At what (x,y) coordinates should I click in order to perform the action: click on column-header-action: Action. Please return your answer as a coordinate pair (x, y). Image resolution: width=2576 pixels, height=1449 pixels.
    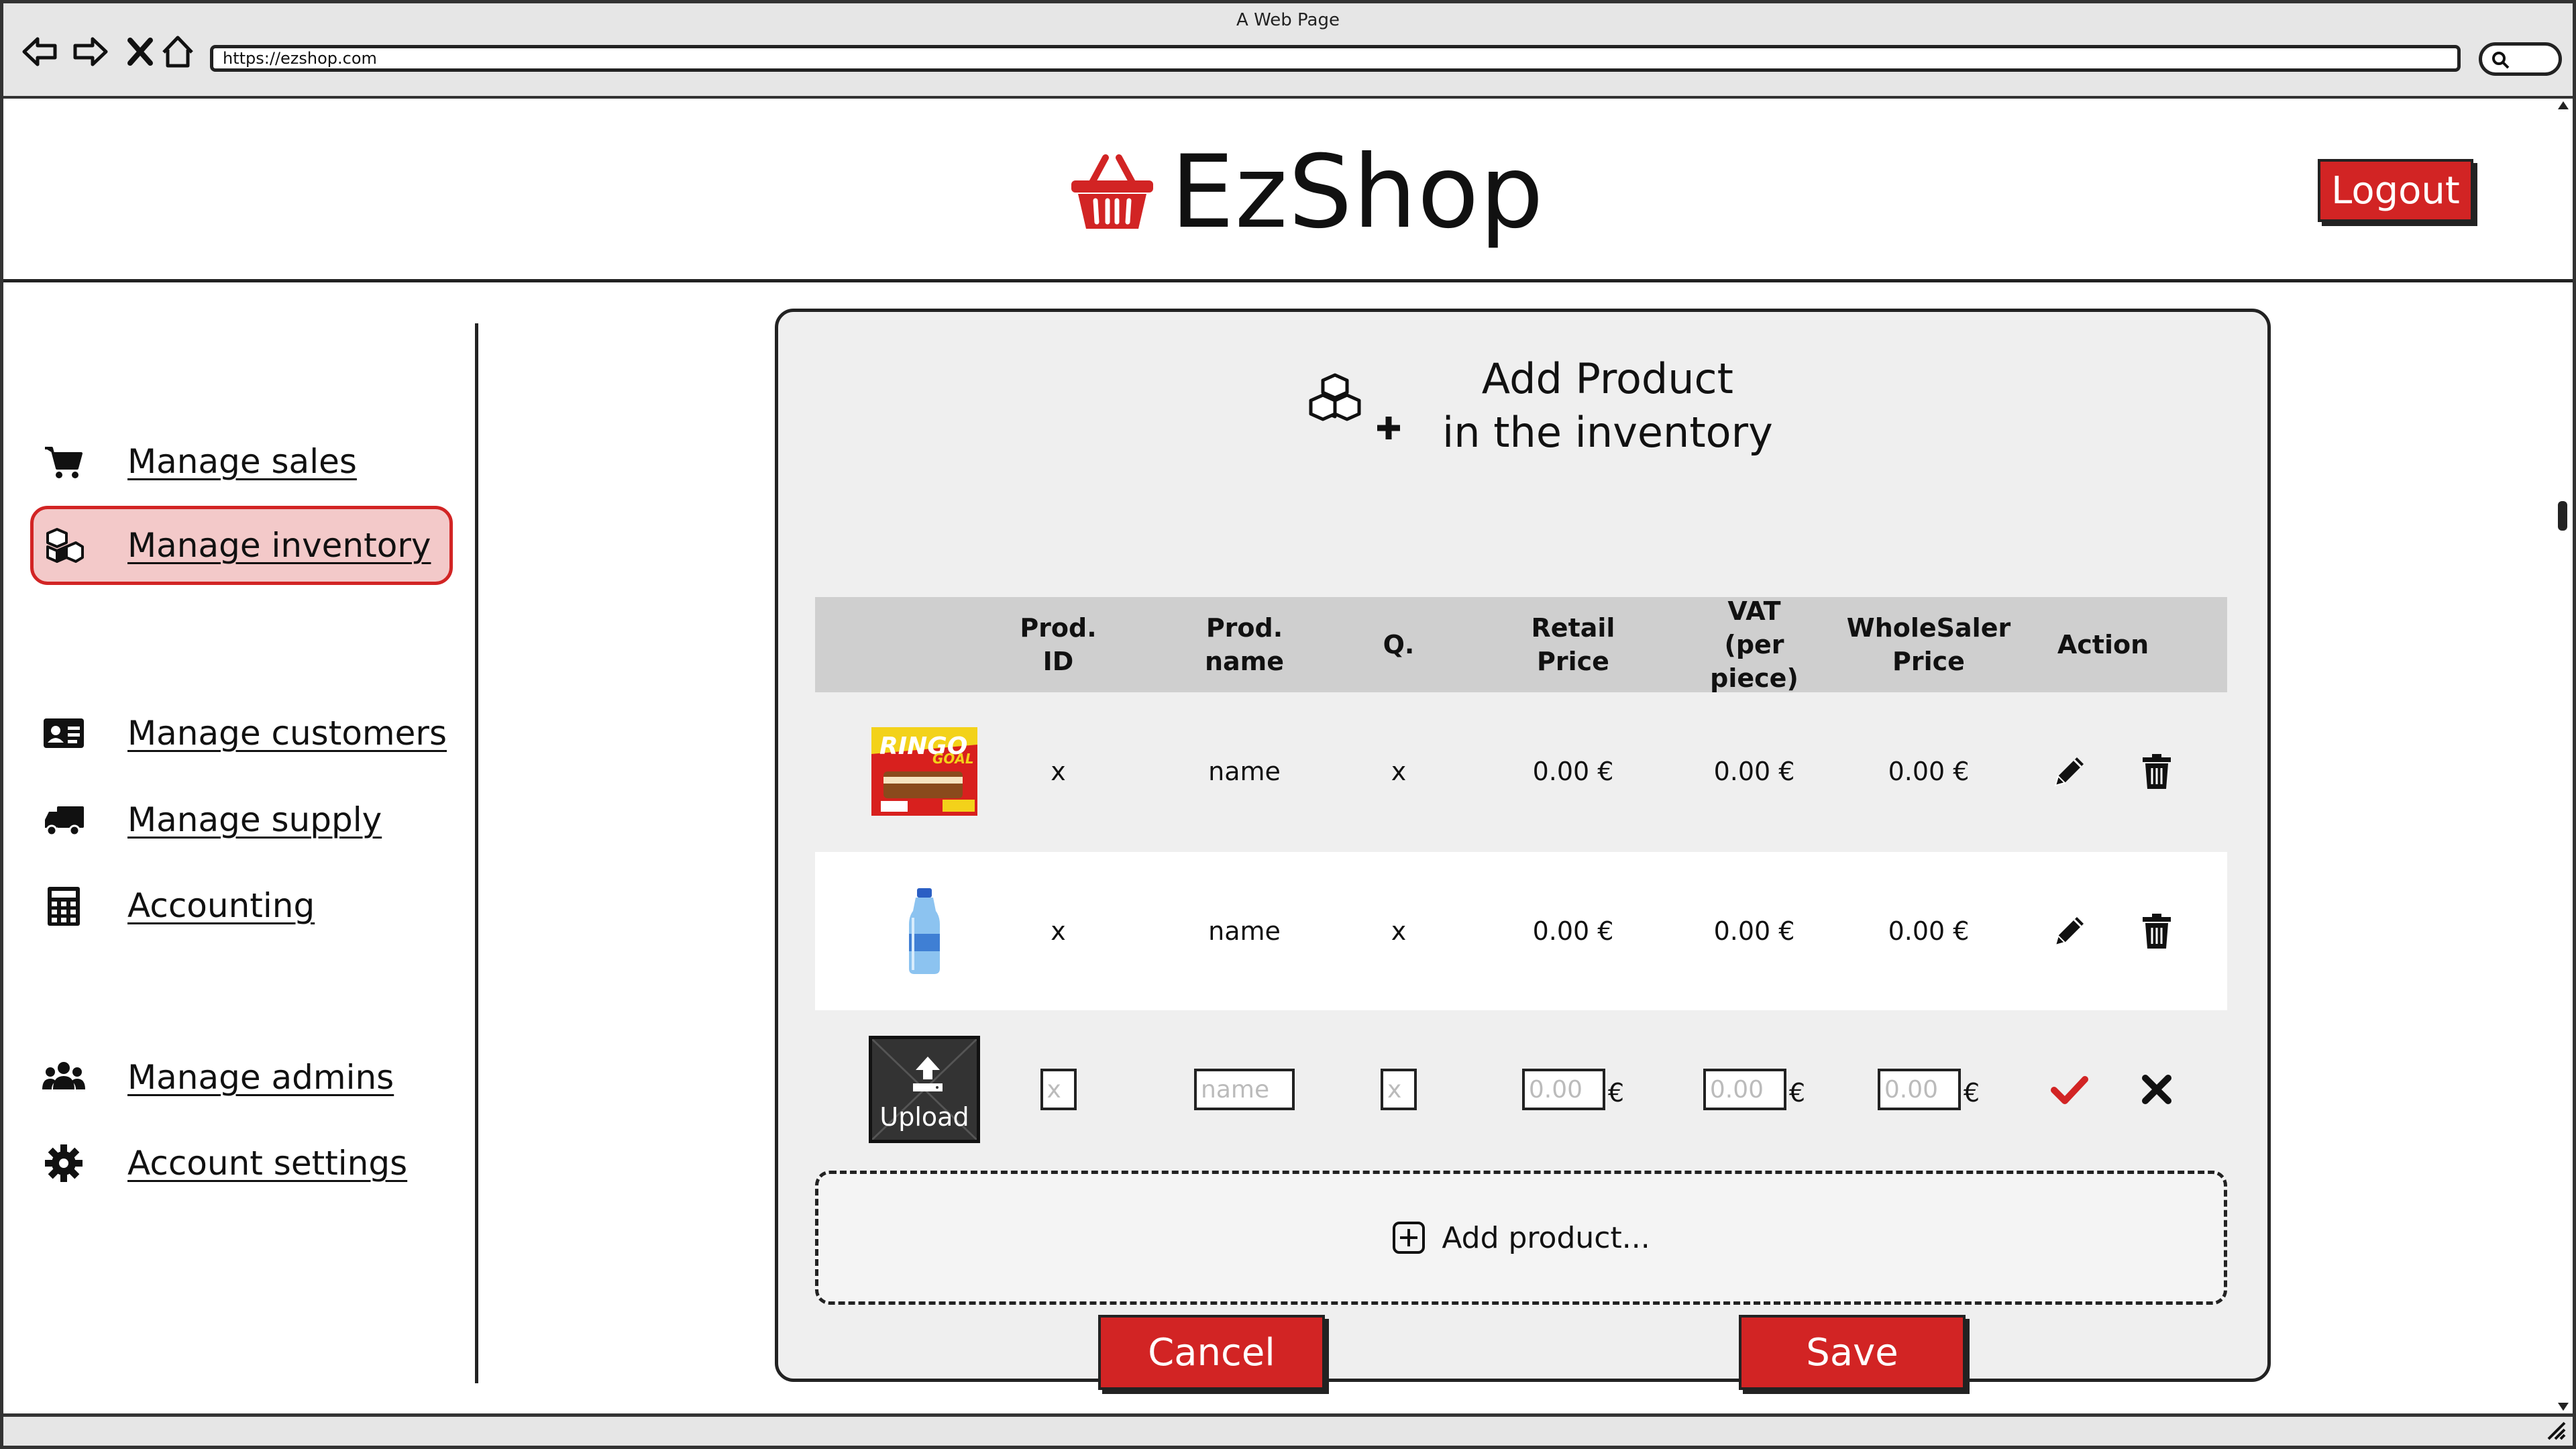
    Looking at the image, I should click on (2103, 644).